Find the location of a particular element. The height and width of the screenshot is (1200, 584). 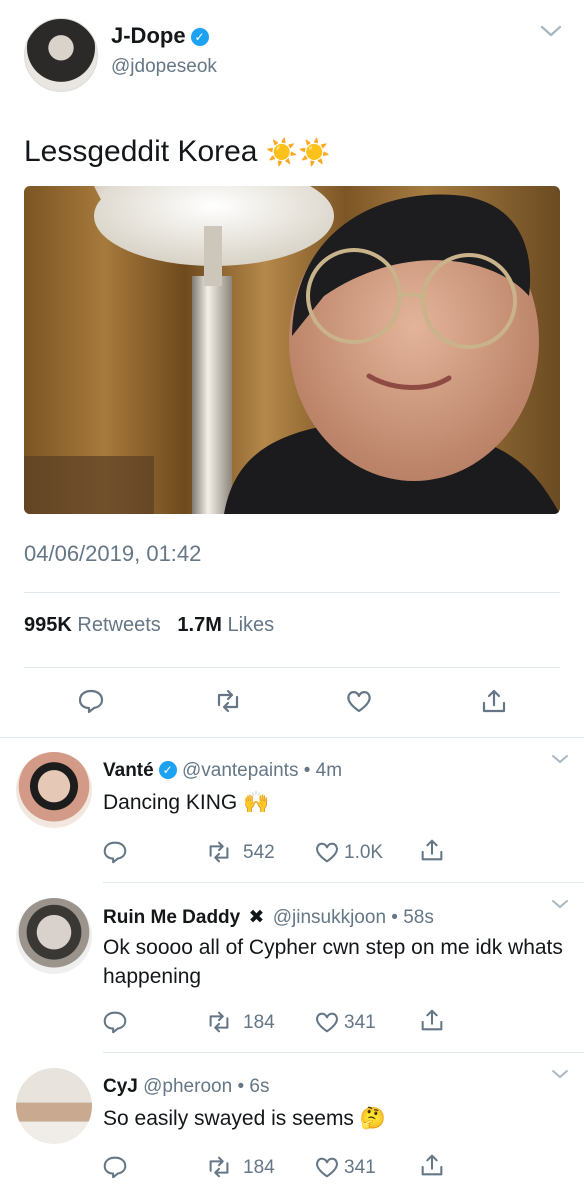

reply-handle: @jinsukkjoon is located at coordinates (329, 917).